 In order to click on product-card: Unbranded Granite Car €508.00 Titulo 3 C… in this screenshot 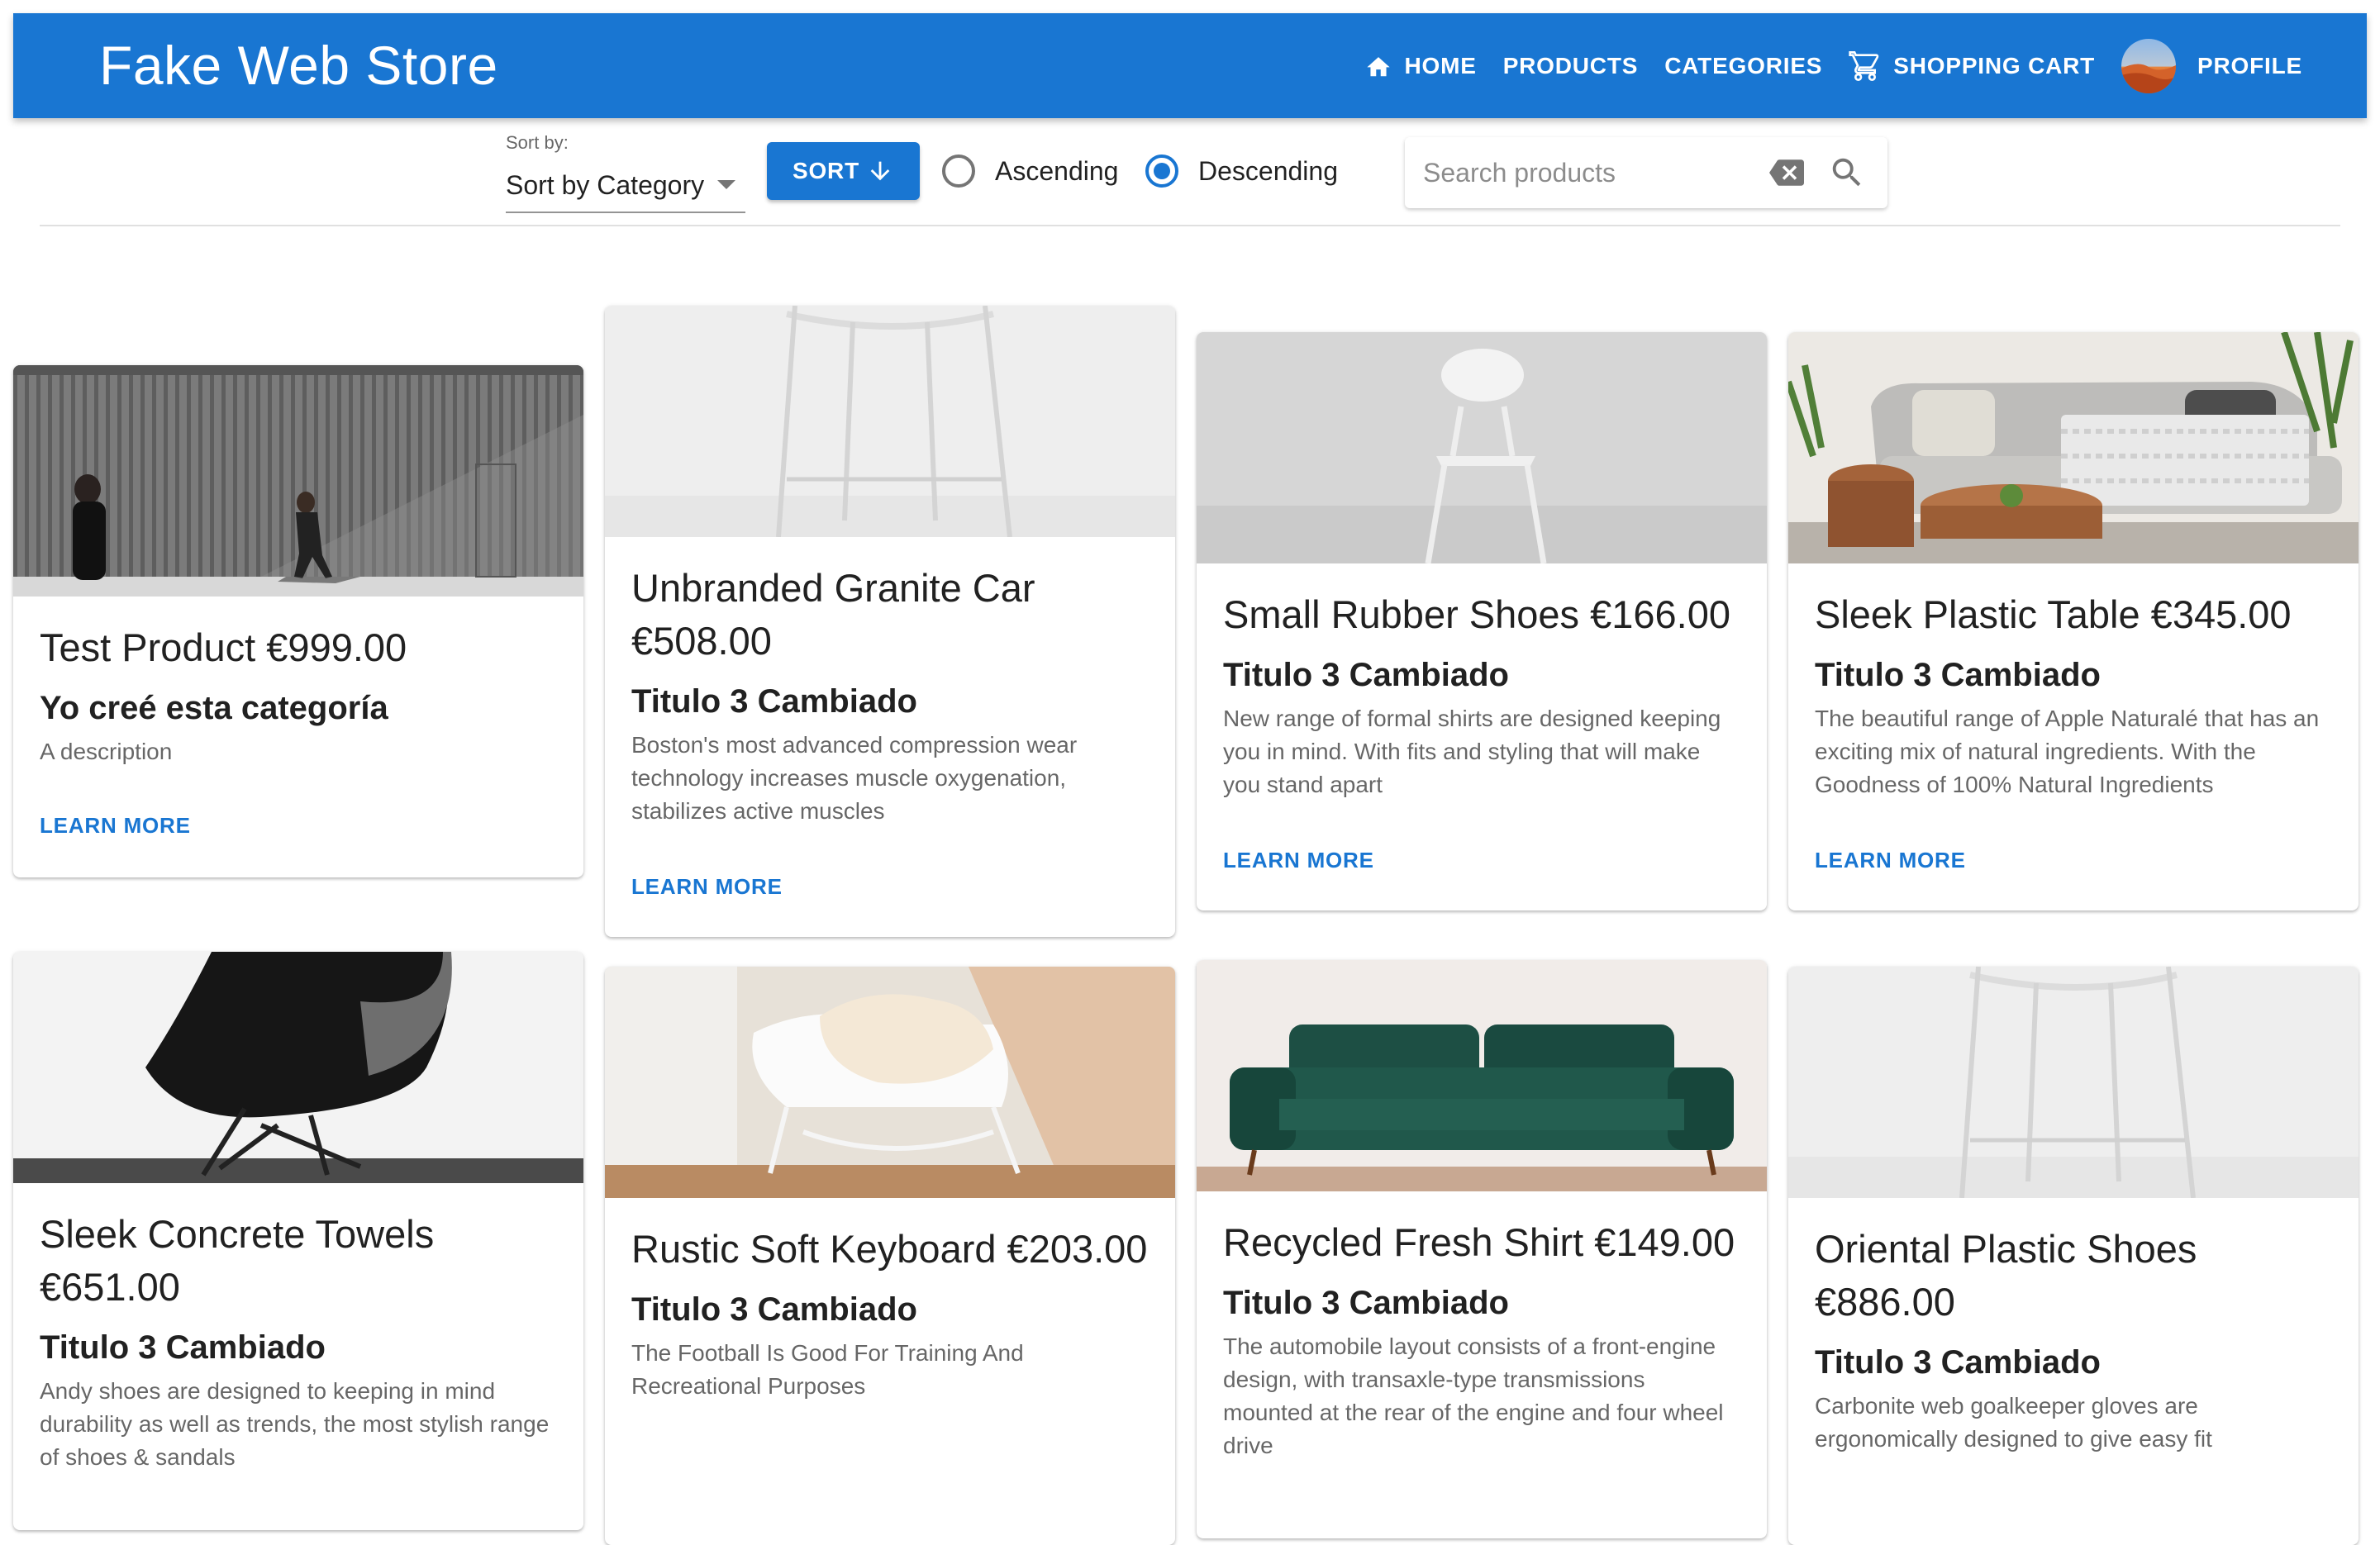, I will do `click(890, 621)`.